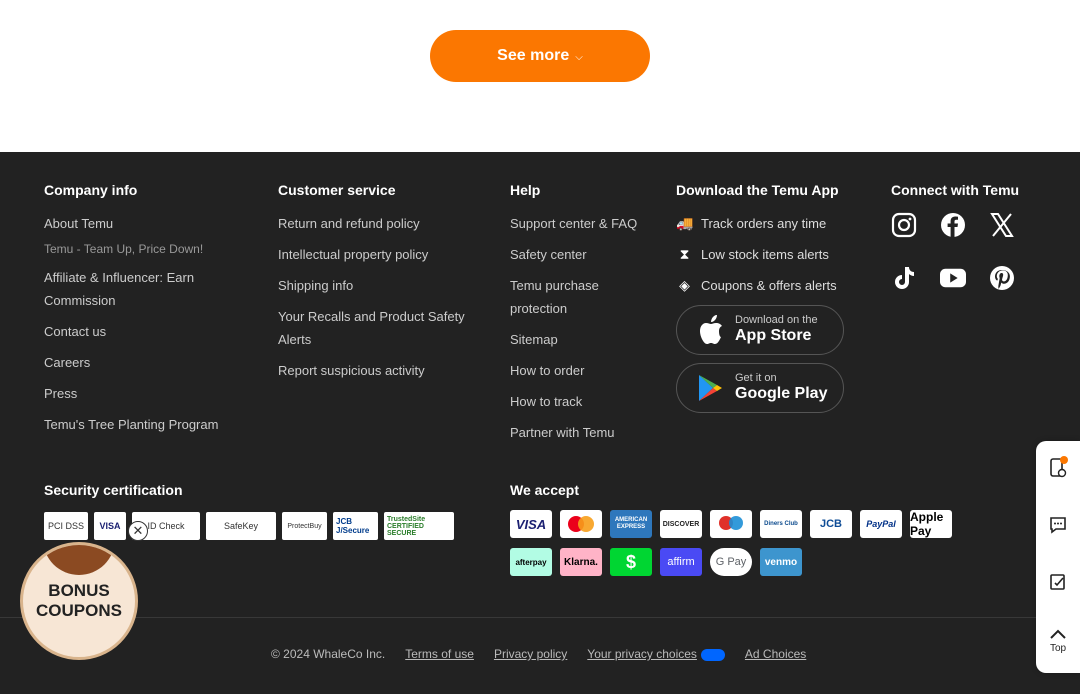 The width and height of the screenshot is (1080, 694). Describe the element at coordinates (776, 320) in the screenshot. I see `app-store-small: Download on the` at that location.